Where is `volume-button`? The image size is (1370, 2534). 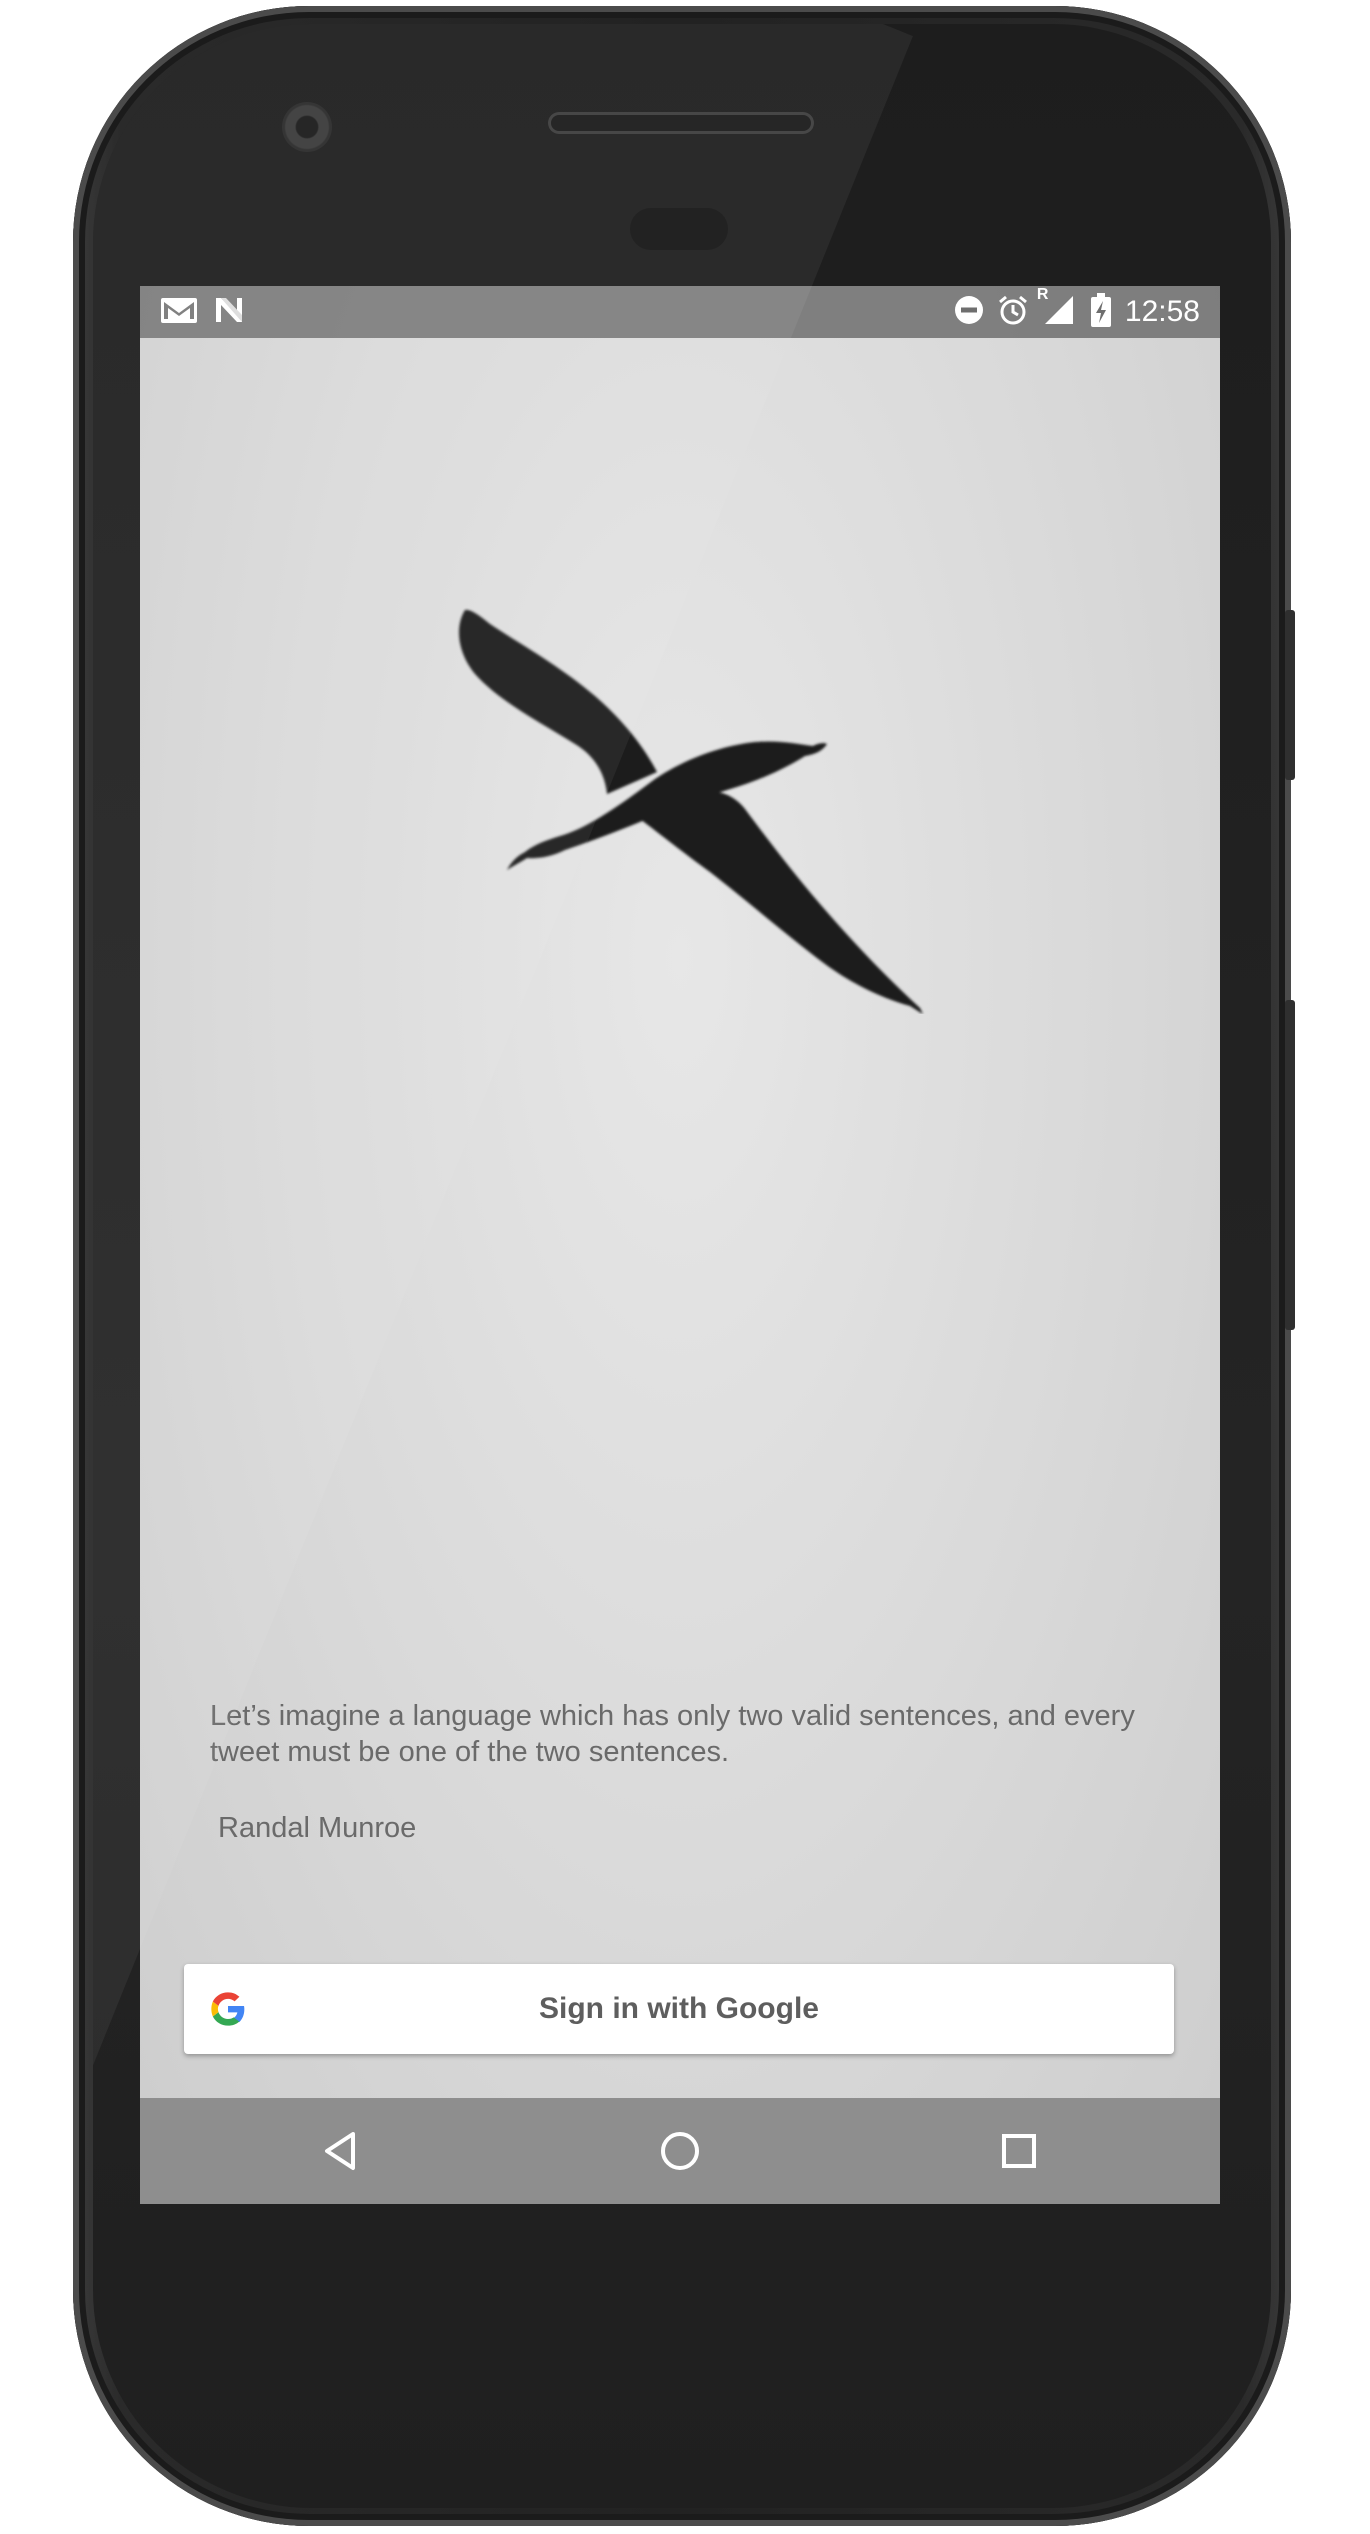 volume-button is located at coordinates (1290, 1165).